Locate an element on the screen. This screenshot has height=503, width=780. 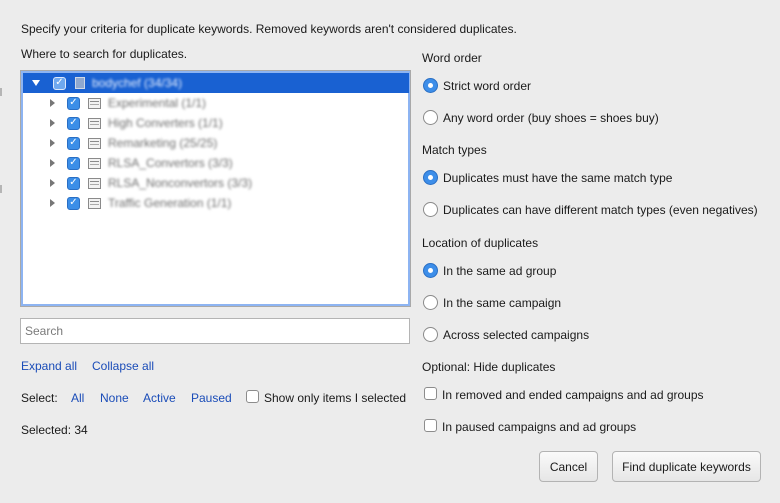
hide-paused-label: In paused campaigns and ad groups is located at coordinates (539, 427).